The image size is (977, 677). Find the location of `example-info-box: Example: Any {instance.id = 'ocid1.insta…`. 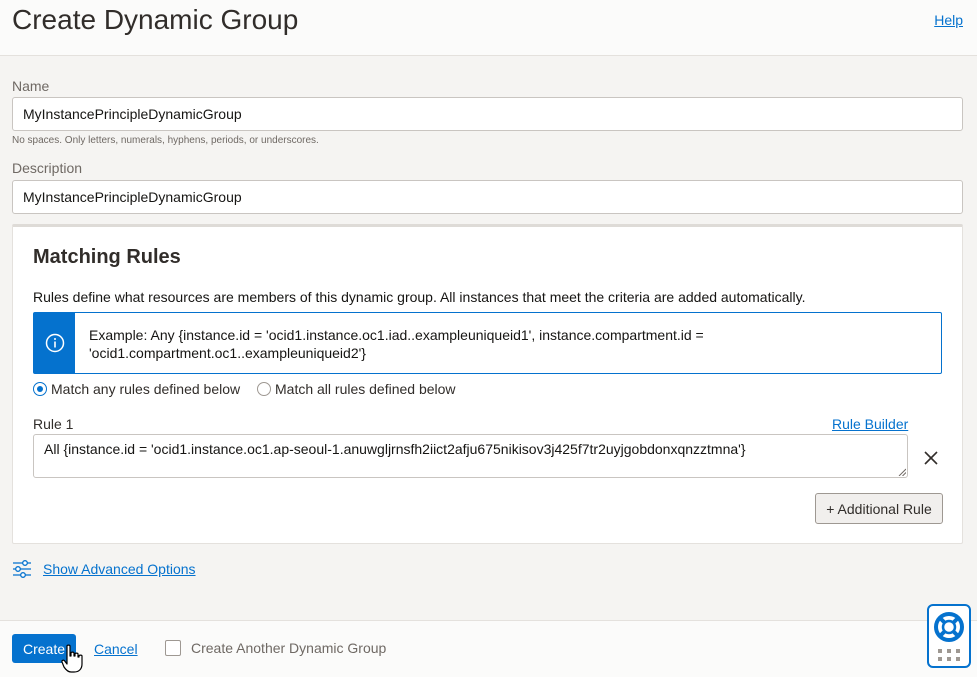

example-info-box: Example: Any {instance.id = 'ocid1.insta… is located at coordinates (487, 343).